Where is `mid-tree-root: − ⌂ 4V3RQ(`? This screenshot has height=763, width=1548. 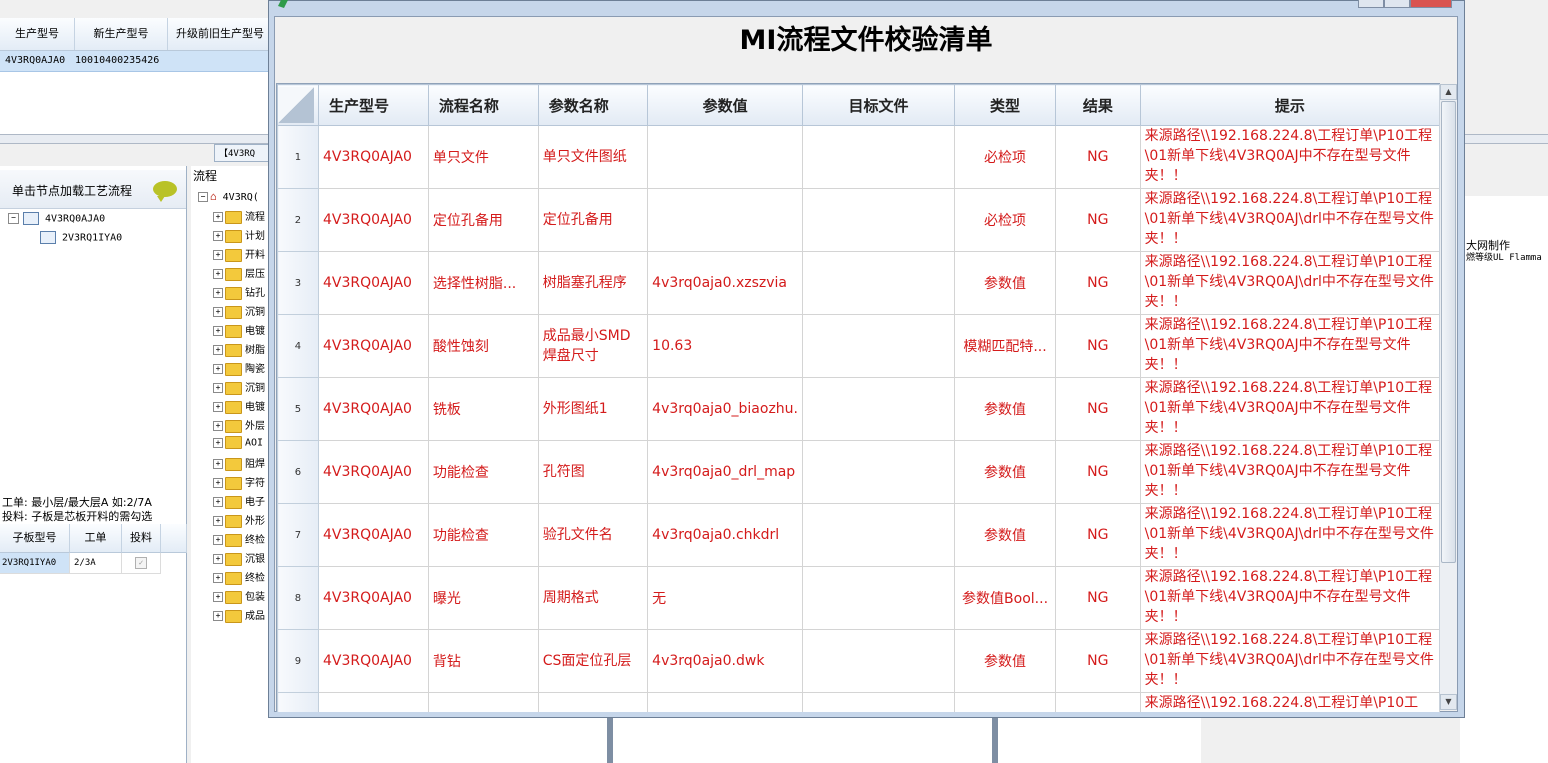
mid-tree-root: − ⌂ 4V3RQ( is located at coordinates (228, 196).